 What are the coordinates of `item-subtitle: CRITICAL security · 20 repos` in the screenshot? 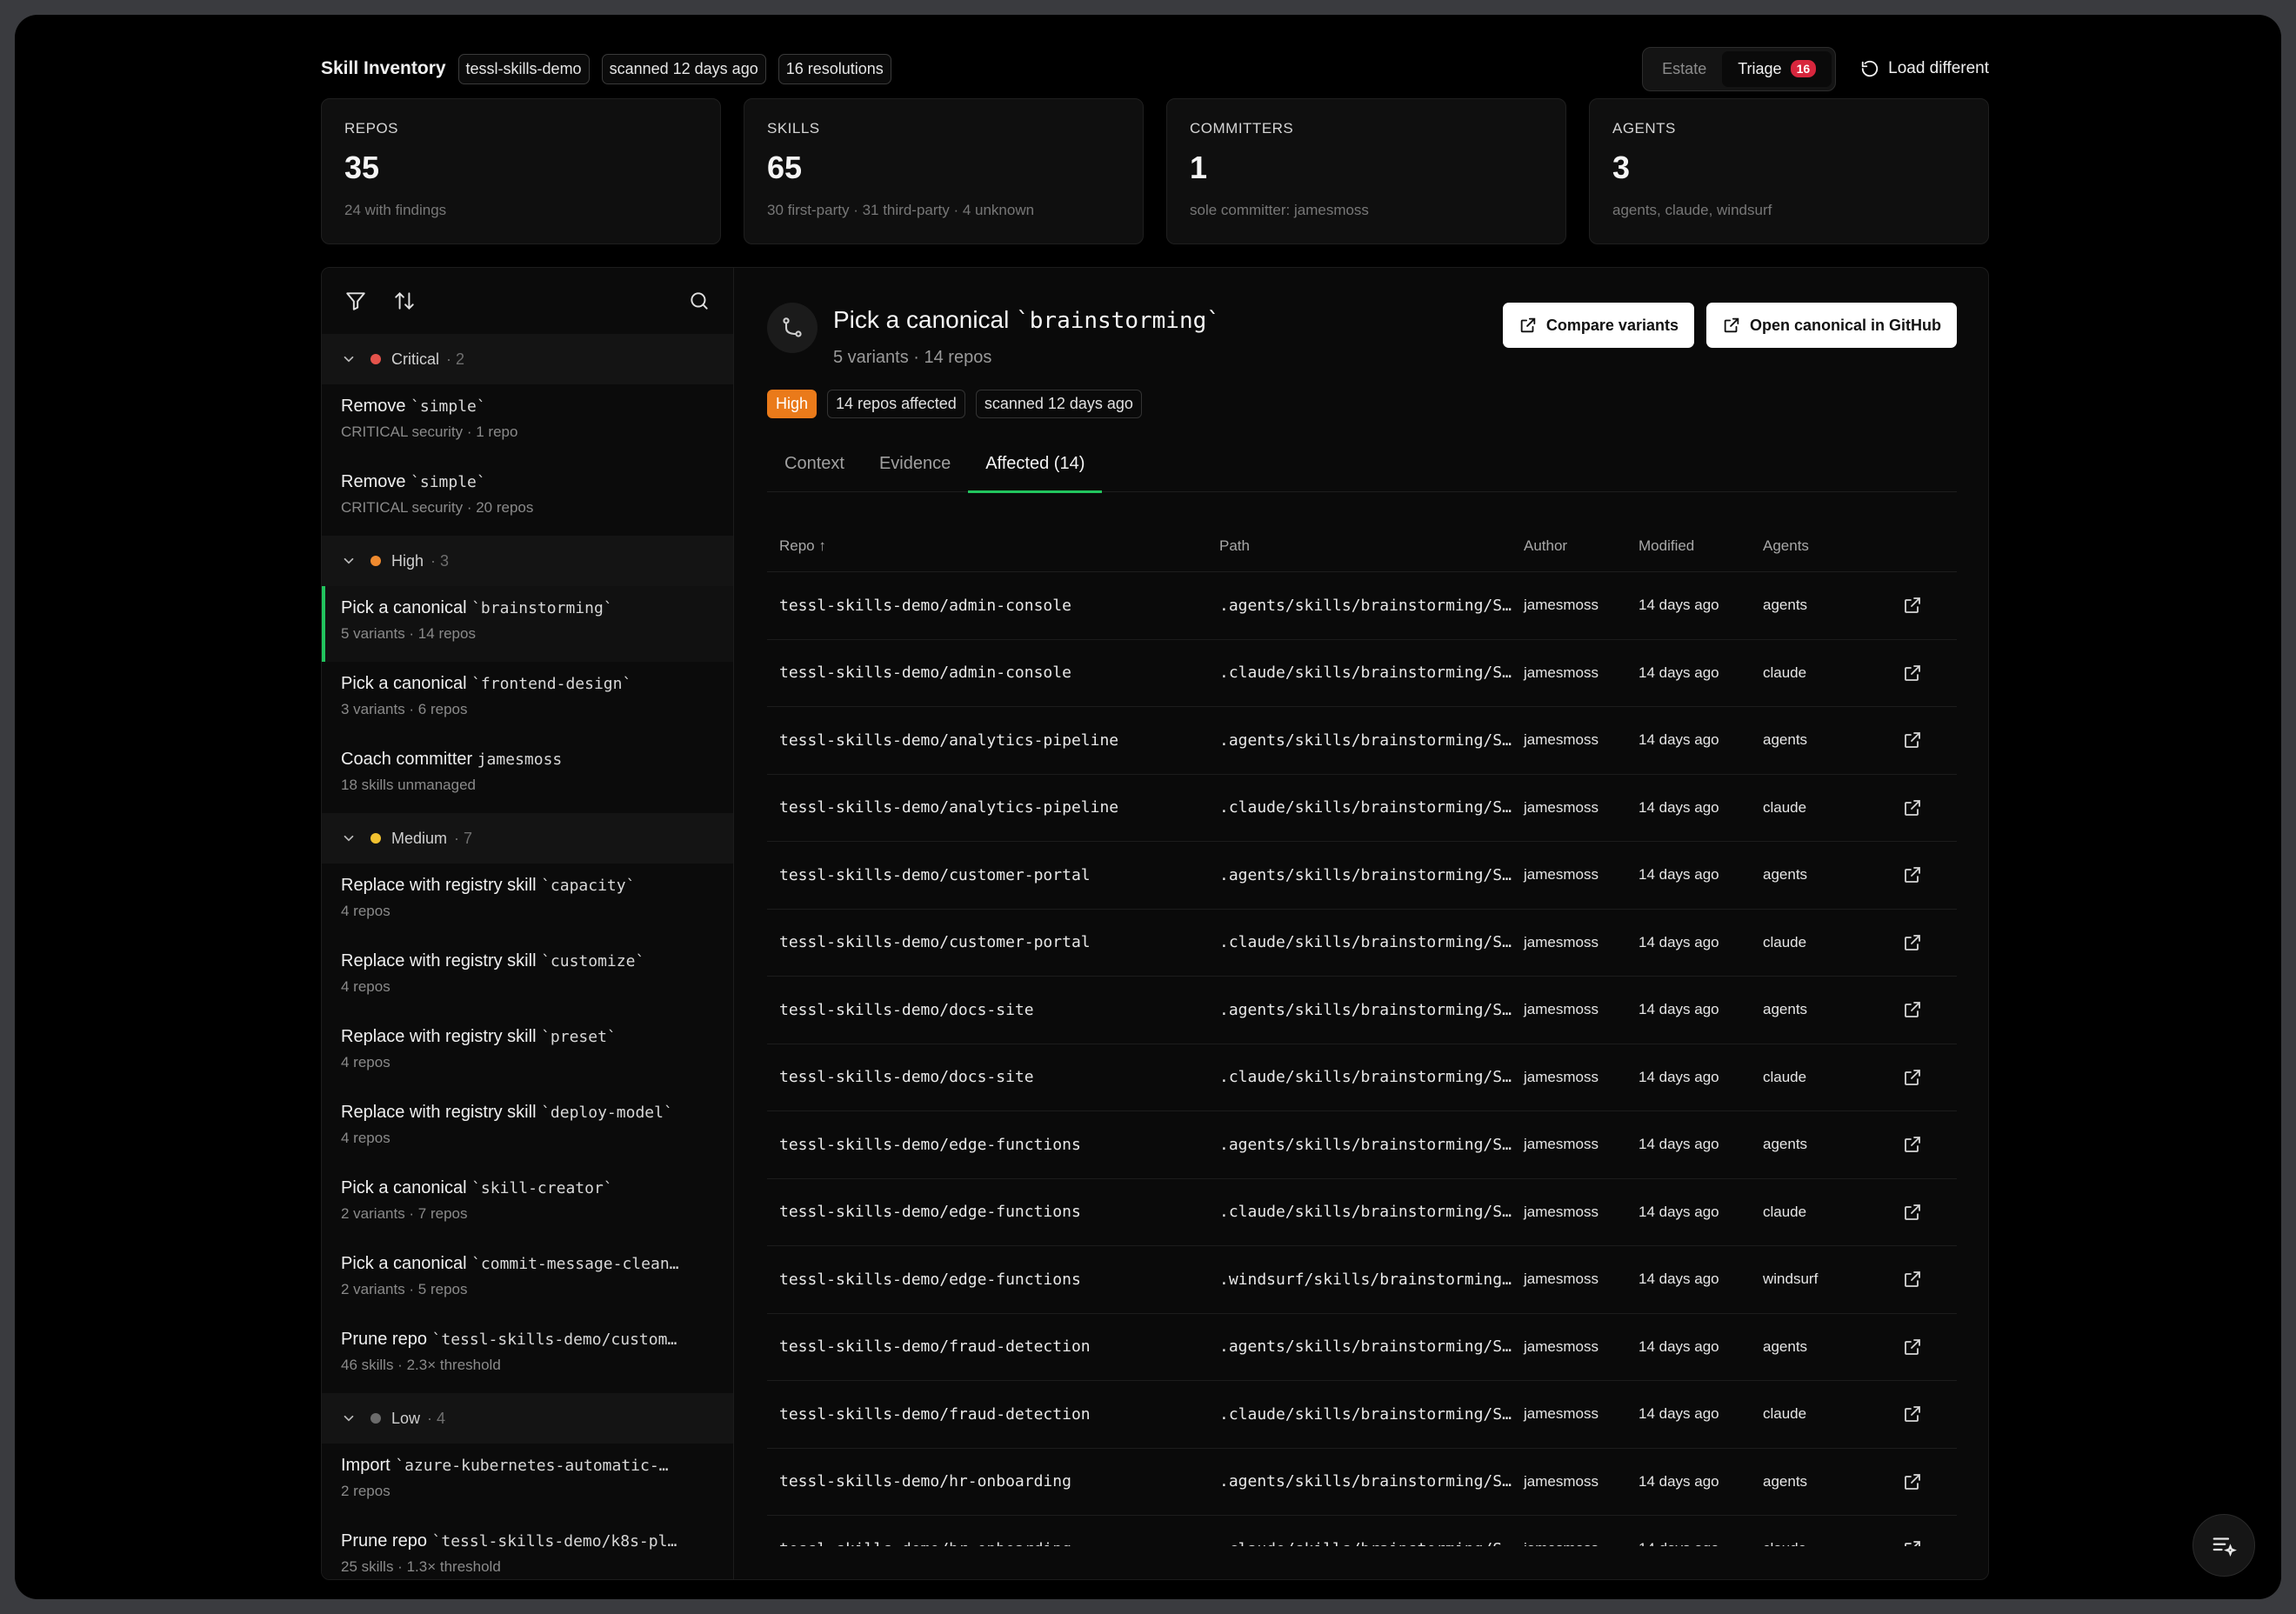 It's located at (438, 507).